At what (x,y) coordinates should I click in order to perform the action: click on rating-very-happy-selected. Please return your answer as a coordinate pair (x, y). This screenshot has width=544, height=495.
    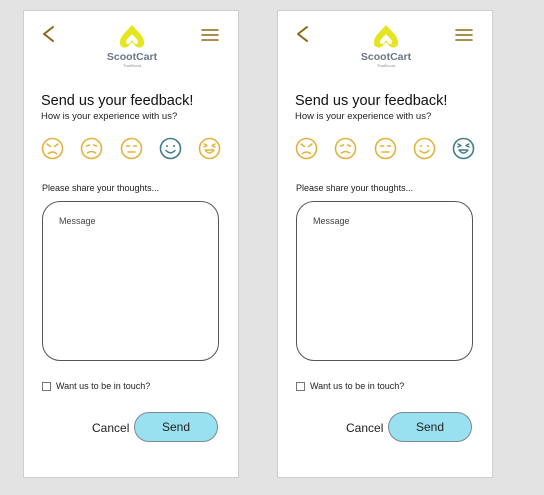
    Looking at the image, I should click on (463, 148).